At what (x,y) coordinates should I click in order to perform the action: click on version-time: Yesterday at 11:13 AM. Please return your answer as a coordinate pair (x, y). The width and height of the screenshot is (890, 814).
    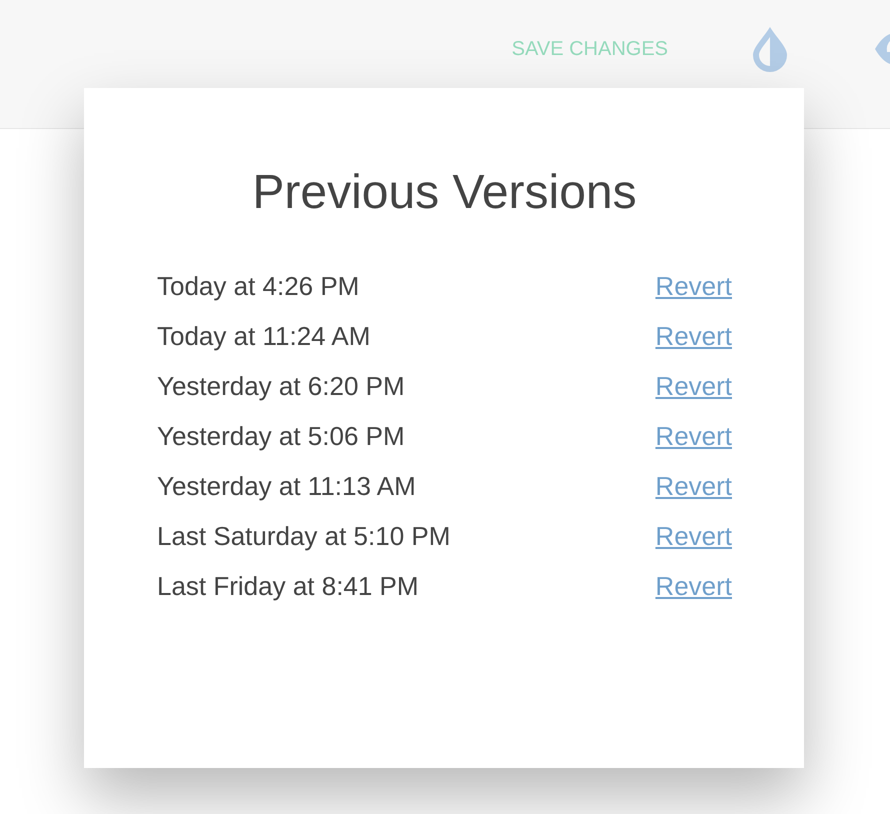
    Looking at the image, I should click on (286, 486).